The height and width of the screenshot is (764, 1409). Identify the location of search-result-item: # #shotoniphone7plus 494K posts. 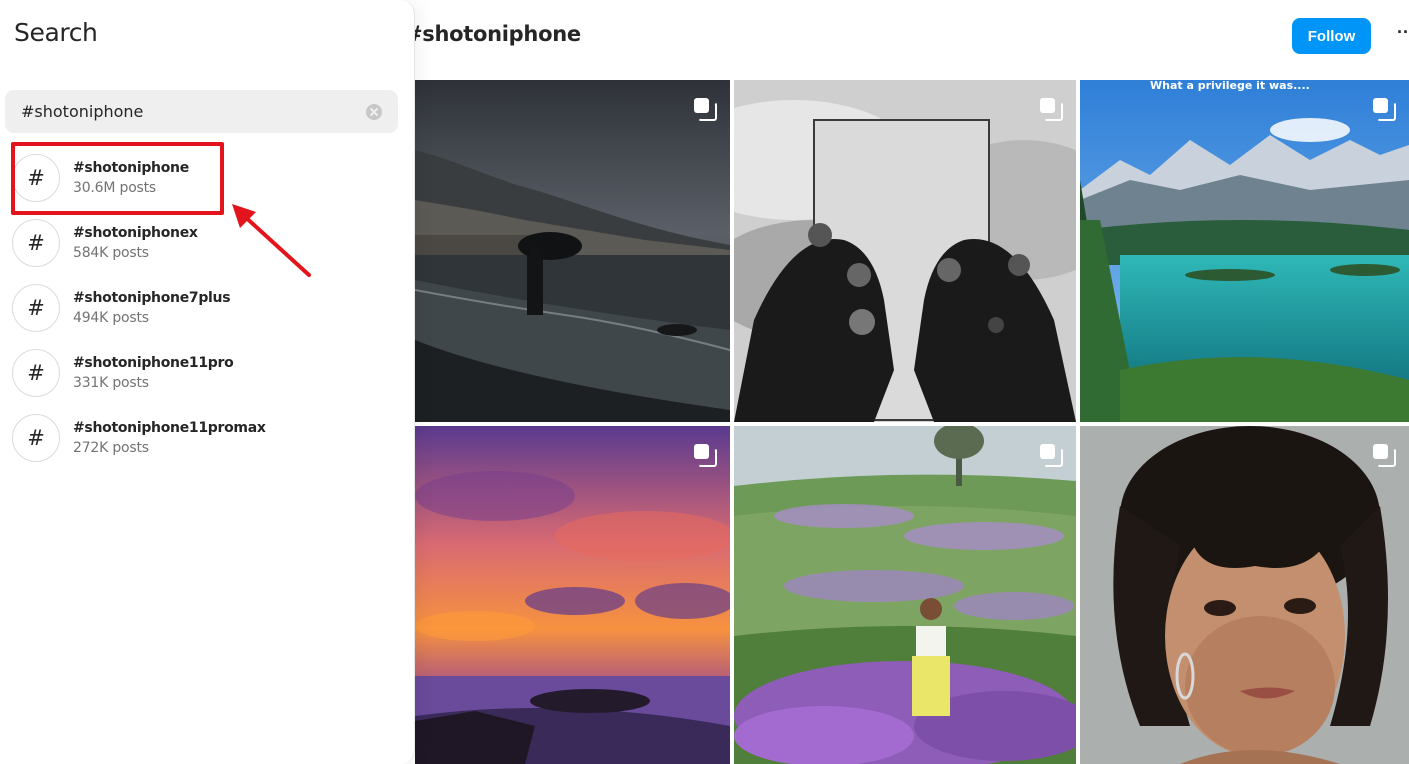
(207, 308).